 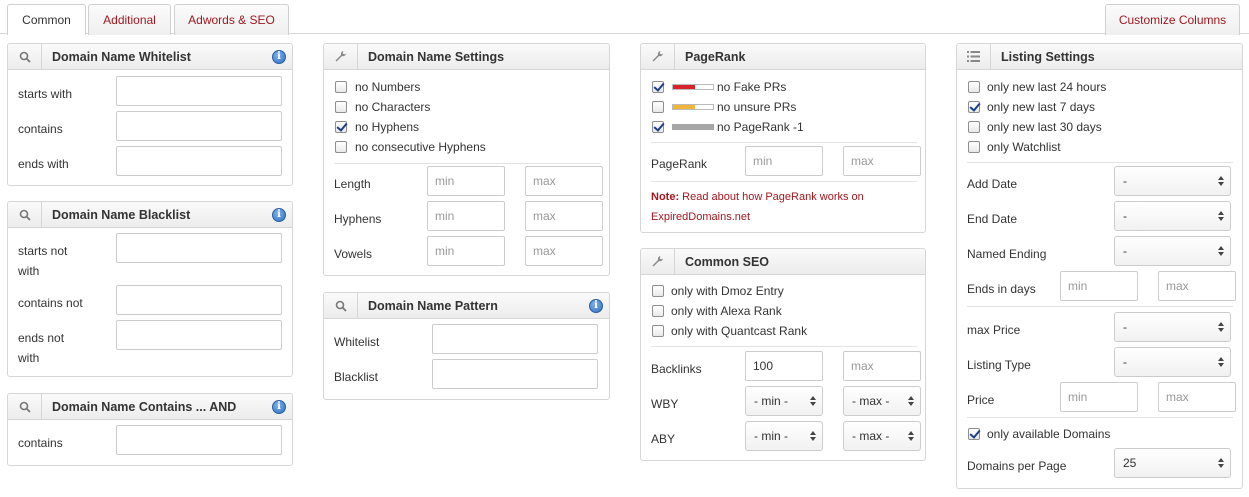 What do you see at coordinates (1024, 147) in the screenshot?
I see `watchlist-label: only Watchlist` at bounding box center [1024, 147].